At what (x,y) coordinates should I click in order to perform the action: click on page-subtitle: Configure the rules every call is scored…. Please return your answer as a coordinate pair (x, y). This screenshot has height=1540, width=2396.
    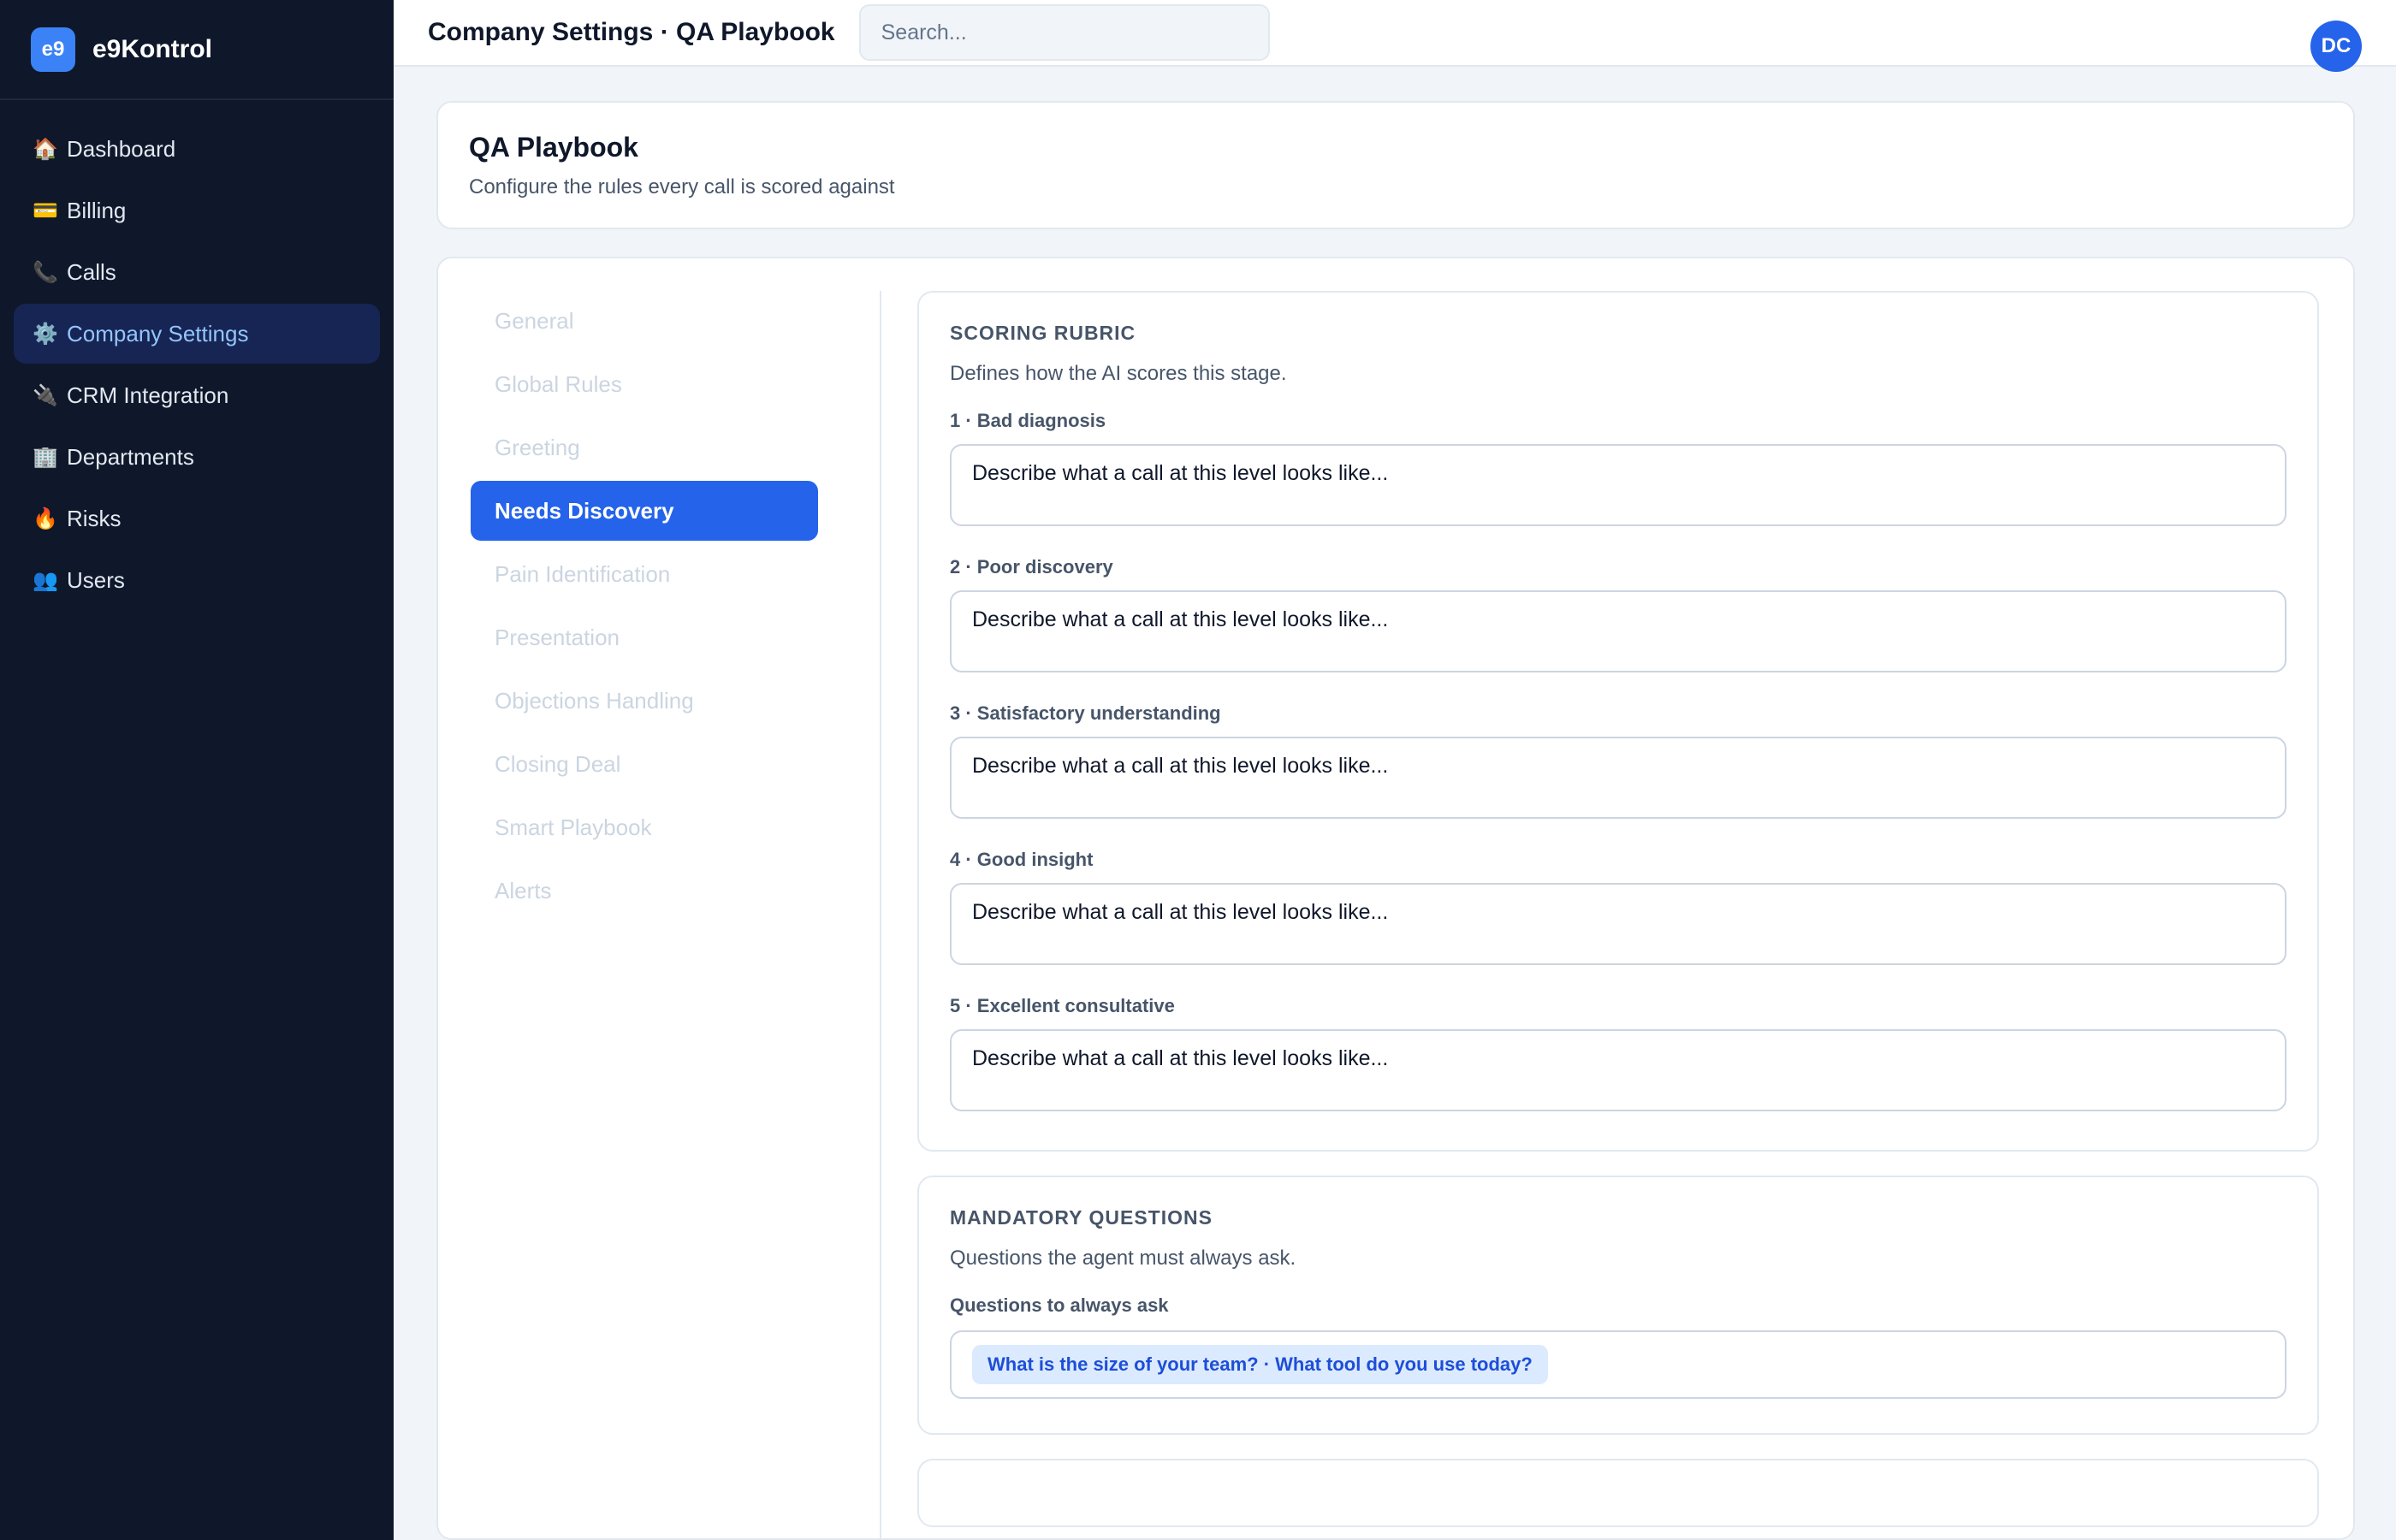
    Looking at the image, I should click on (682, 186).